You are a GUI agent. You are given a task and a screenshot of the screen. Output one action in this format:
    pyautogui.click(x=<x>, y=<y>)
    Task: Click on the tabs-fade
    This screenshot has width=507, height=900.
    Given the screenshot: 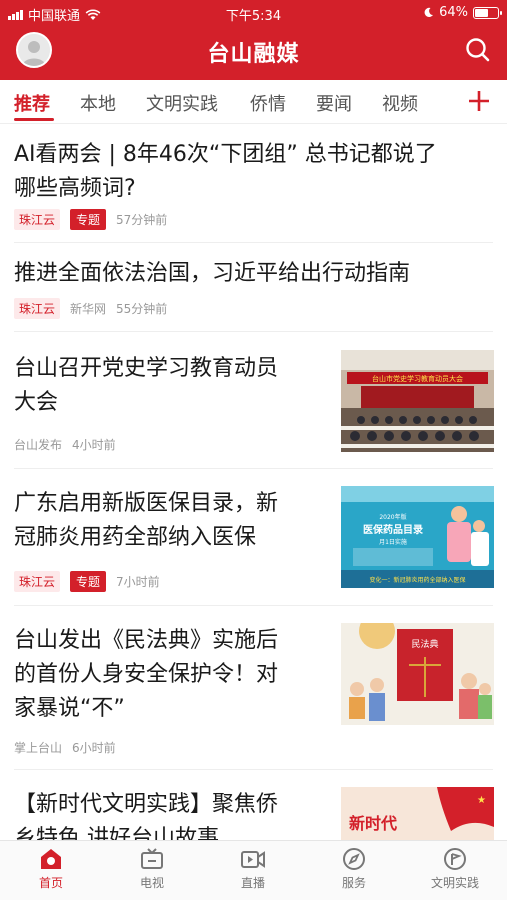 What is the action you would take?
    pyautogui.click(x=456, y=101)
    